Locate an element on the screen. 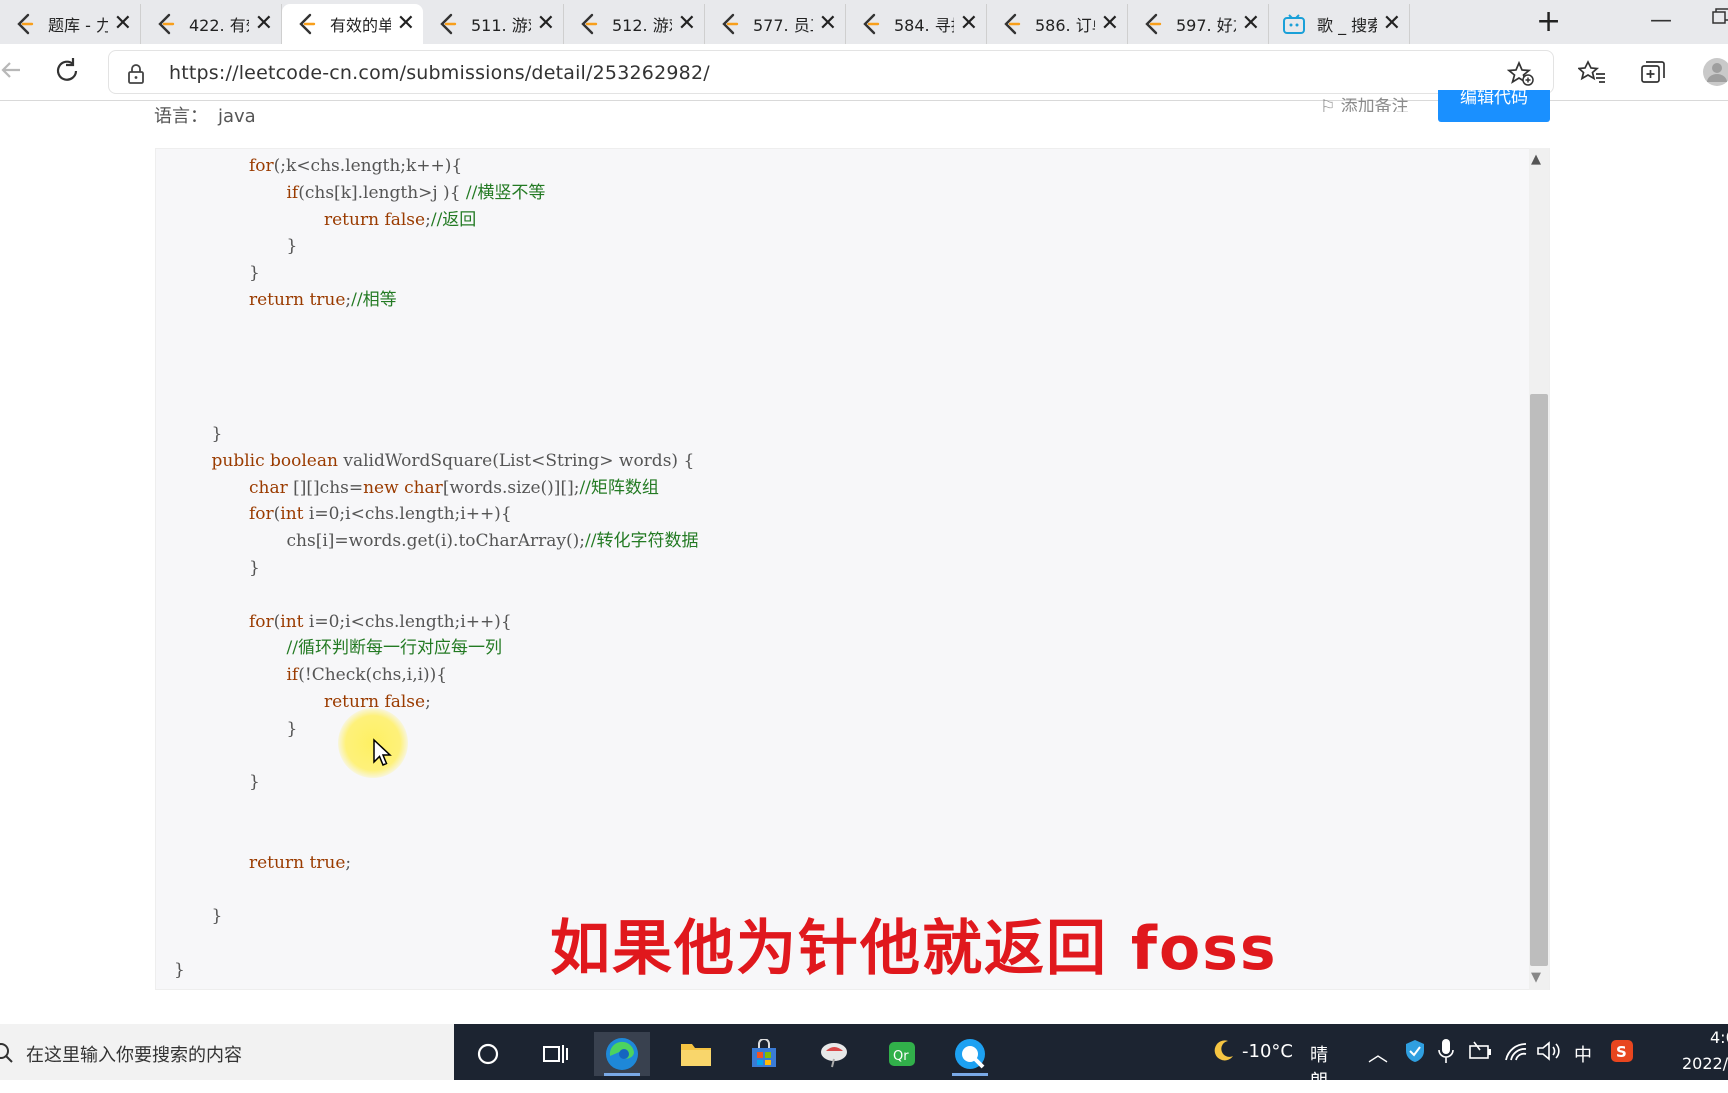 The height and width of the screenshot is (1093, 1728). browser-tab: 歌 _ 搜索 ✕ is located at coordinates (1339, 24).